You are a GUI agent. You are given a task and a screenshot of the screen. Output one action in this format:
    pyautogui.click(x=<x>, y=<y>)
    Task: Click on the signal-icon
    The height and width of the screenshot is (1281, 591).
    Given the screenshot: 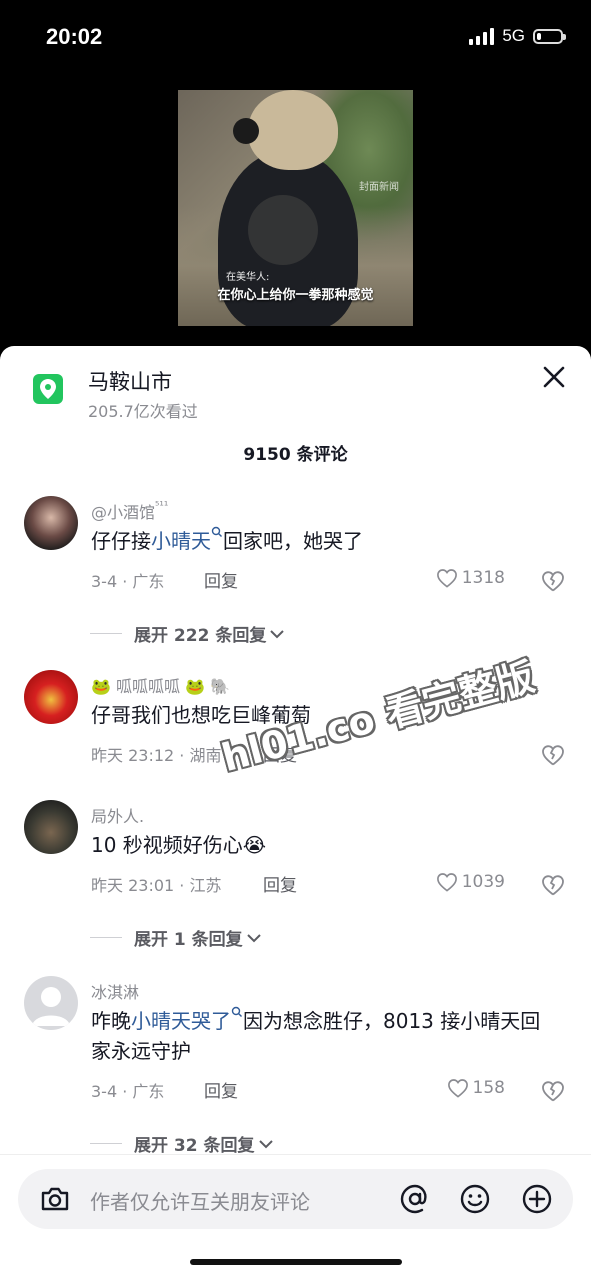 What is the action you would take?
    pyautogui.click(x=482, y=36)
    